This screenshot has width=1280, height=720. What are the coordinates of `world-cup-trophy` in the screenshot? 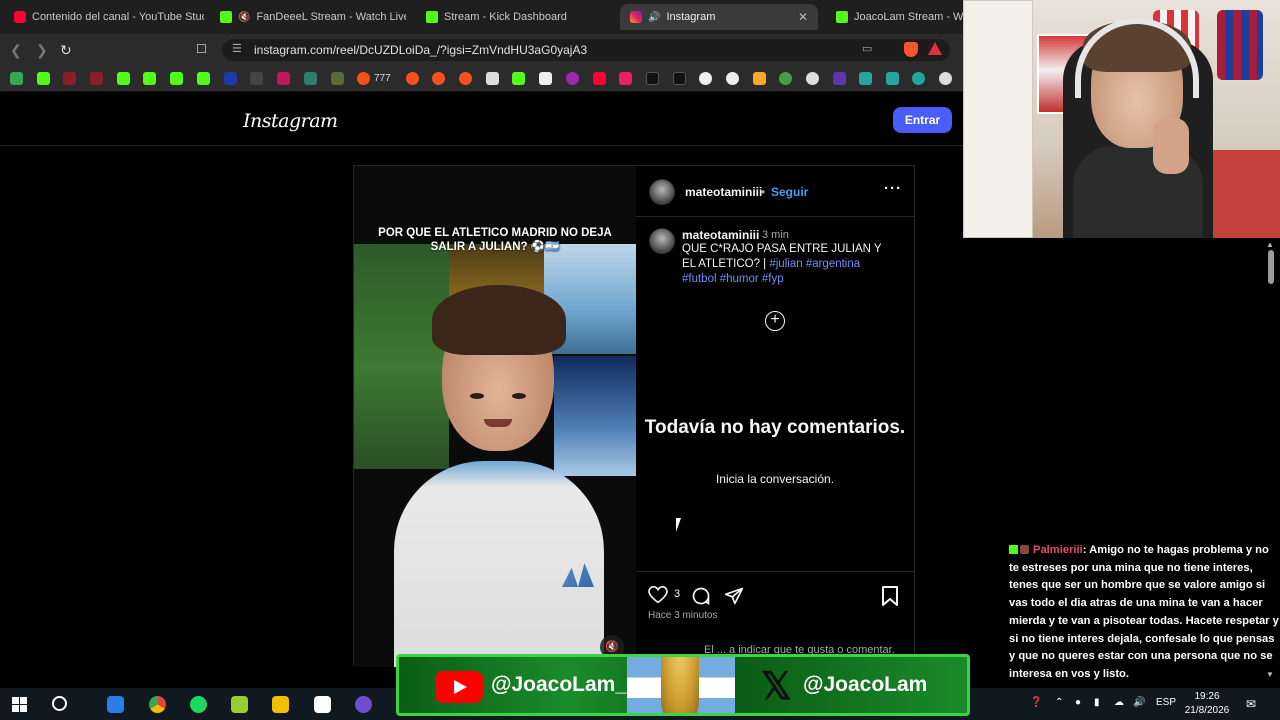 It's located at (680, 685).